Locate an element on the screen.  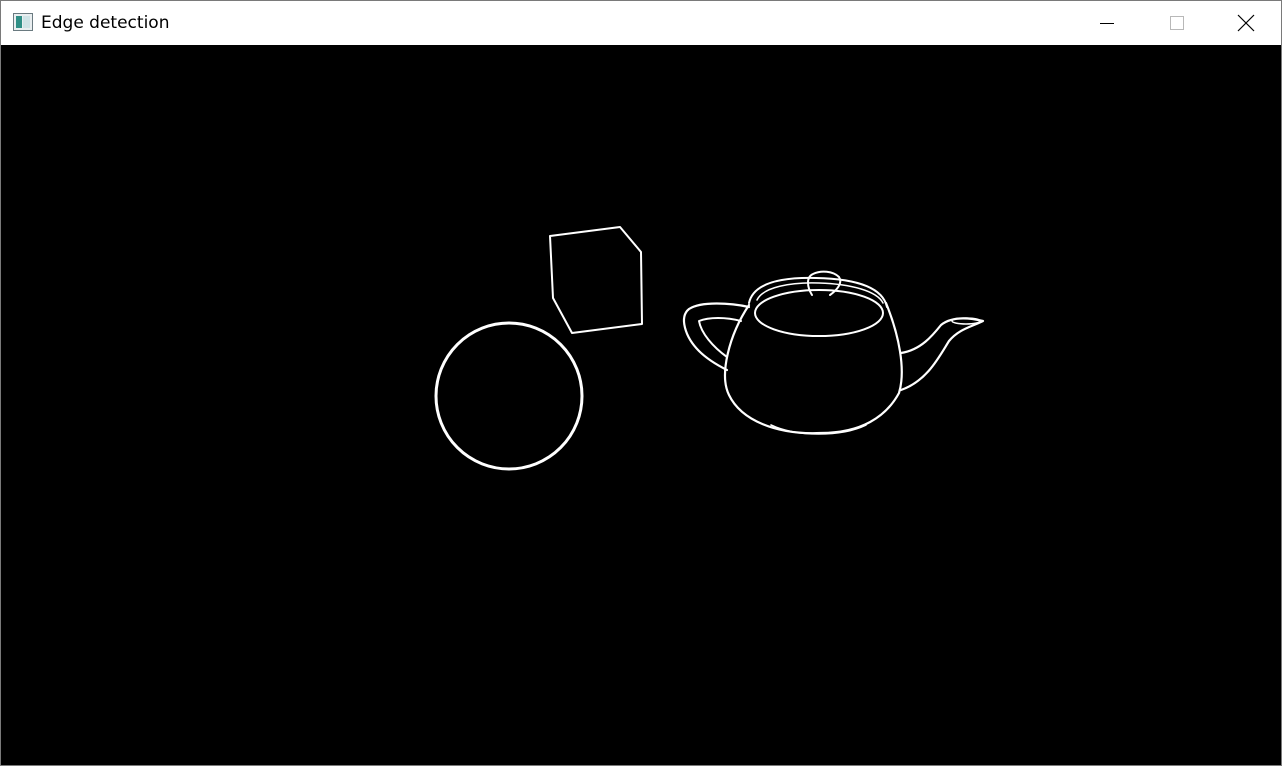
app-icon is located at coordinates (23, 22).